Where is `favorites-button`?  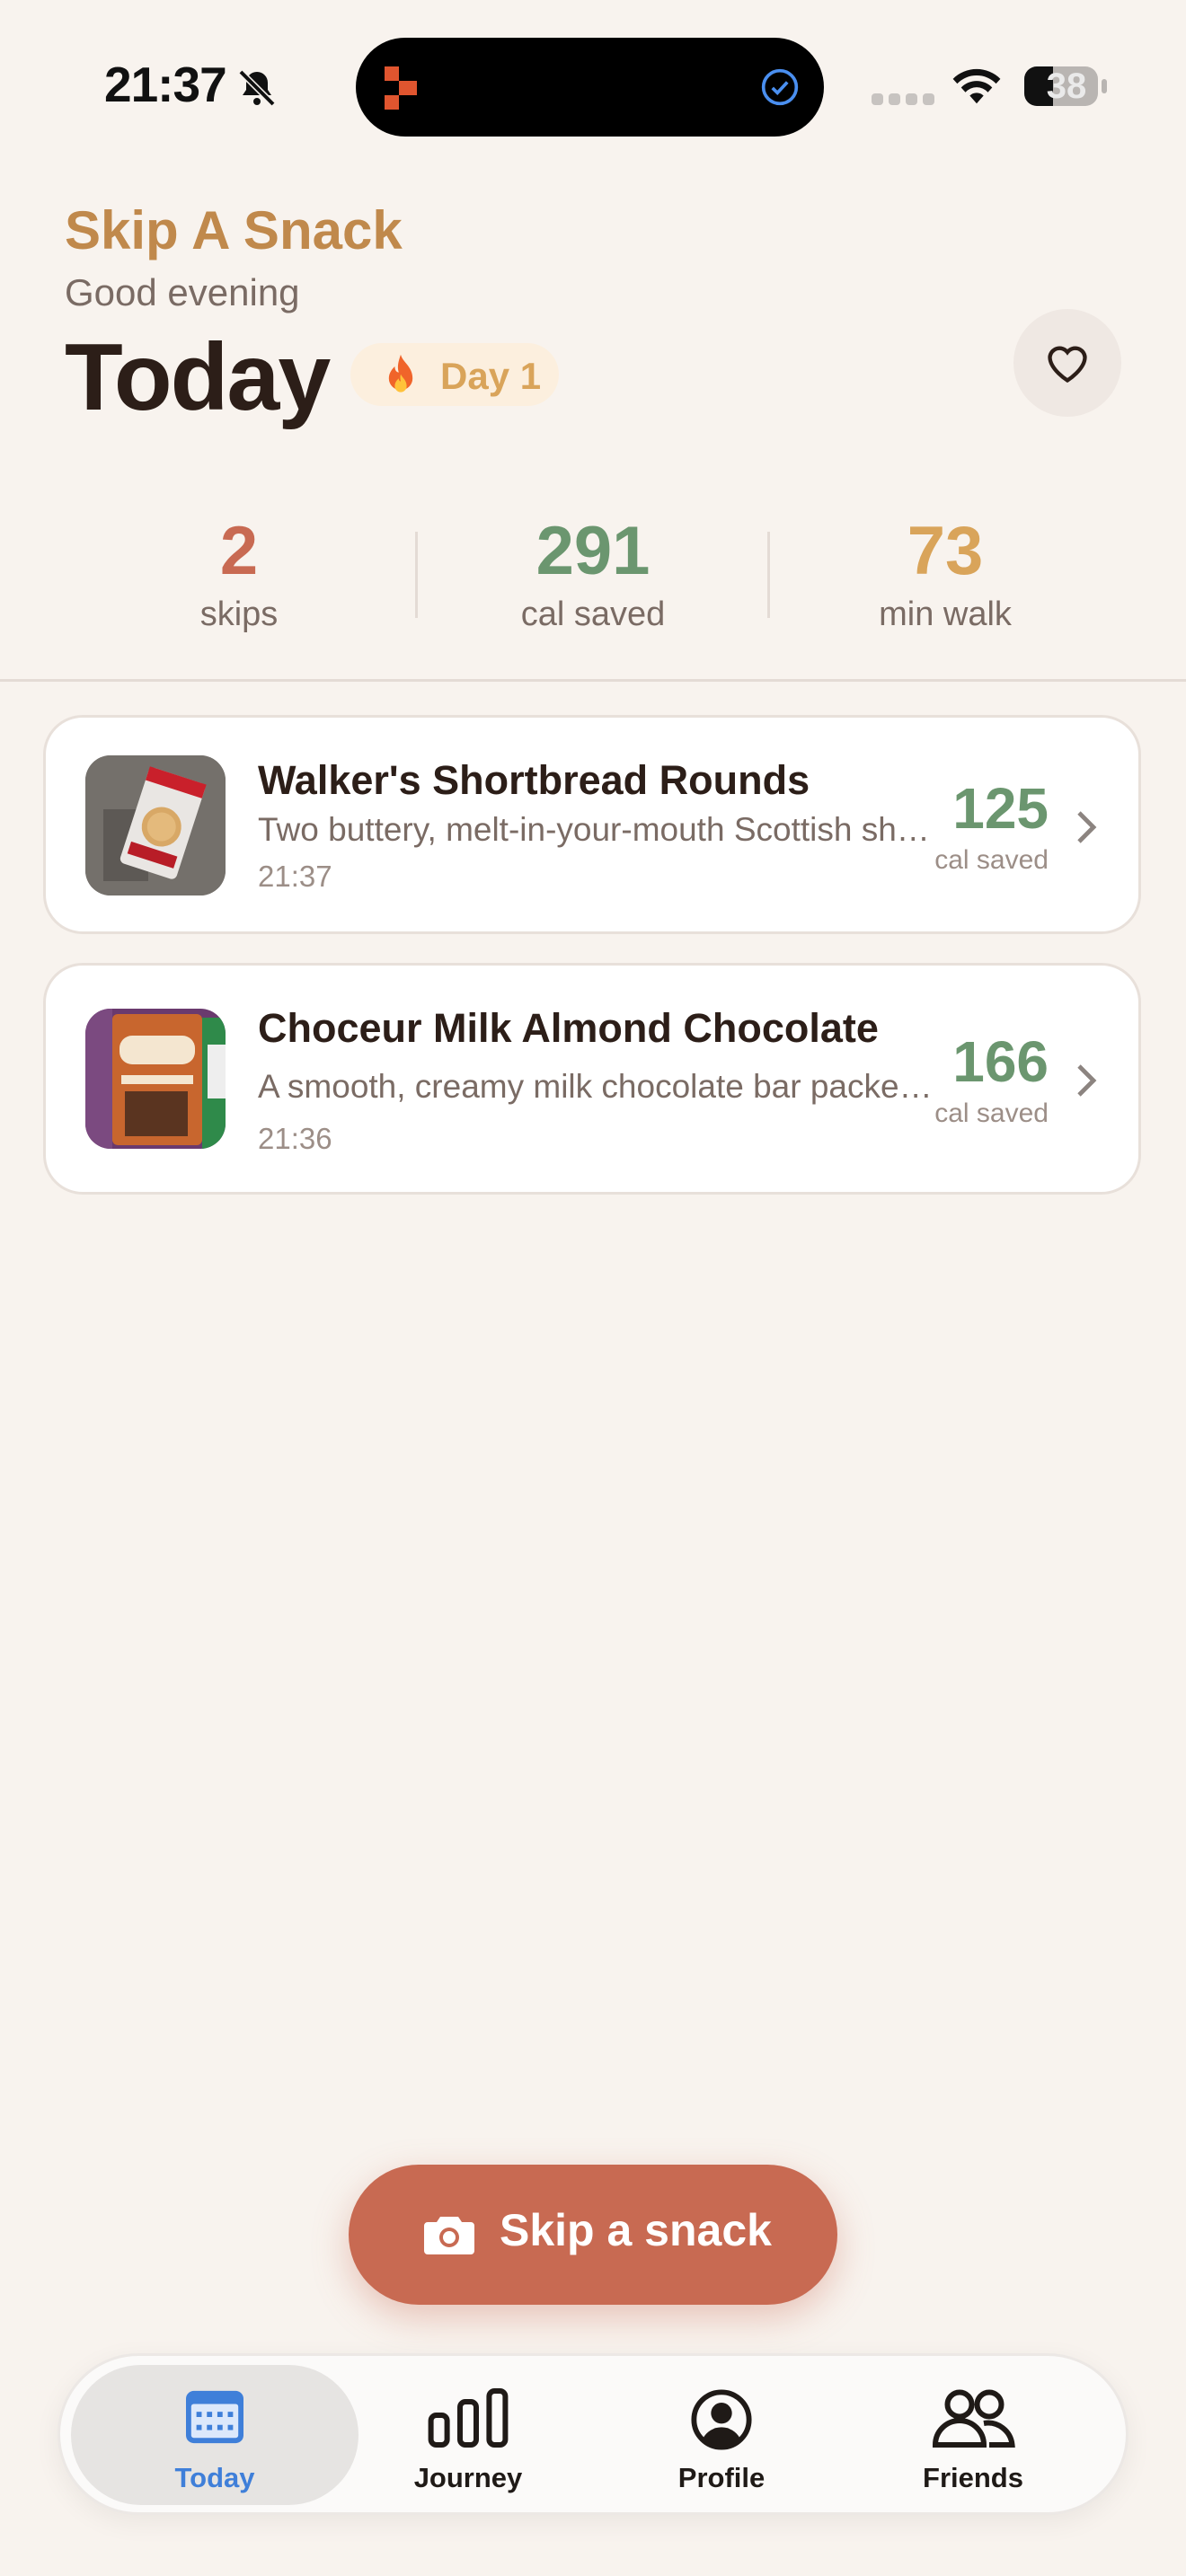
favorites-button is located at coordinates (1067, 363).